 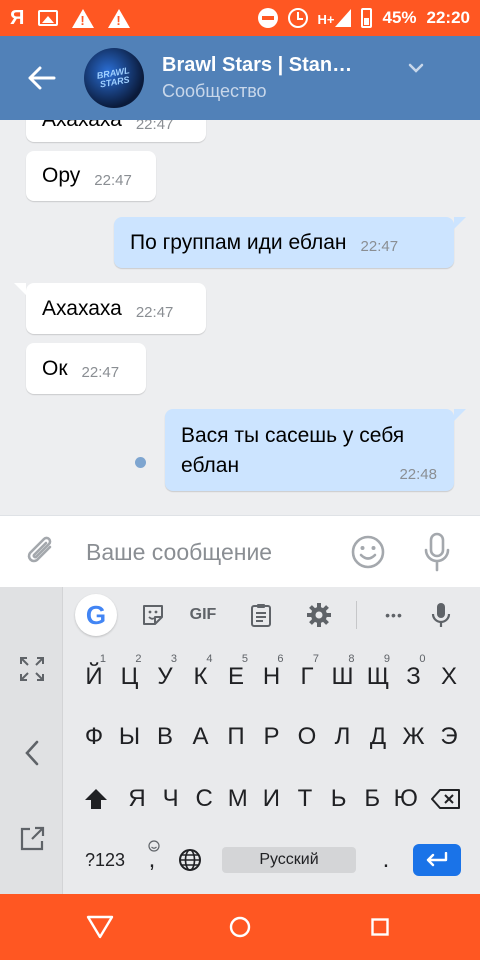 What do you see at coordinates (94, 737) in the screenshot?
I see `key-Ф: Ф` at bounding box center [94, 737].